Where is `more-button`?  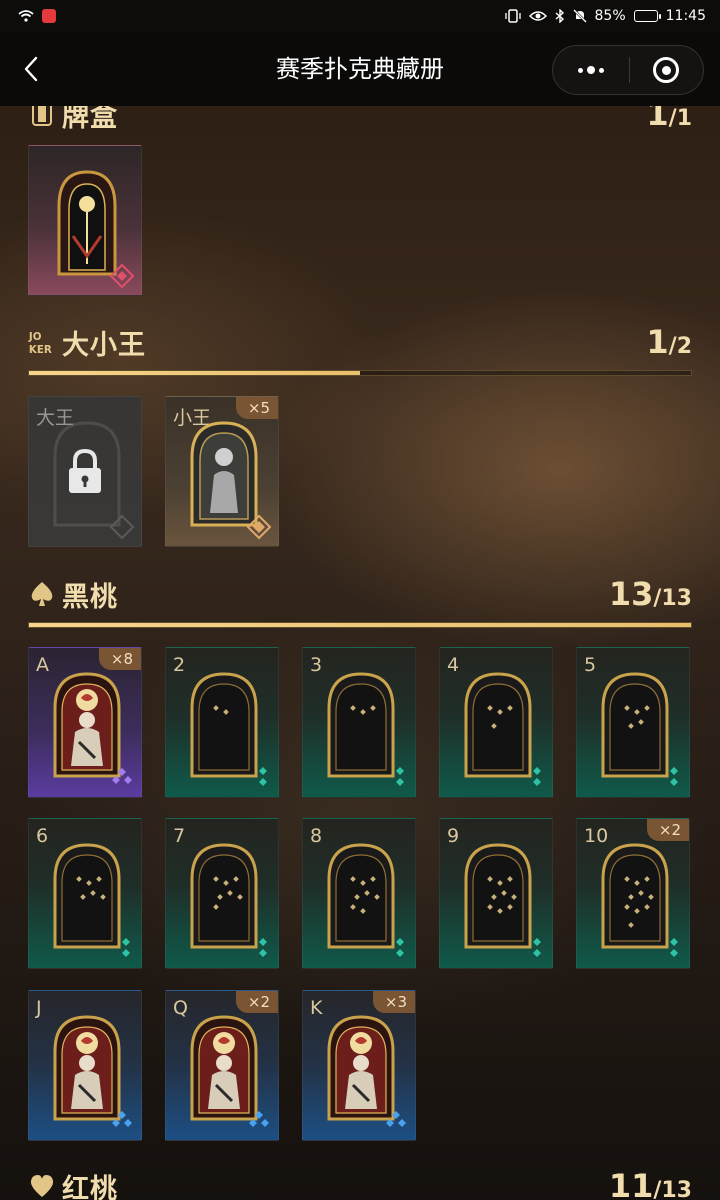 more-button is located at coordinates (591, 70).